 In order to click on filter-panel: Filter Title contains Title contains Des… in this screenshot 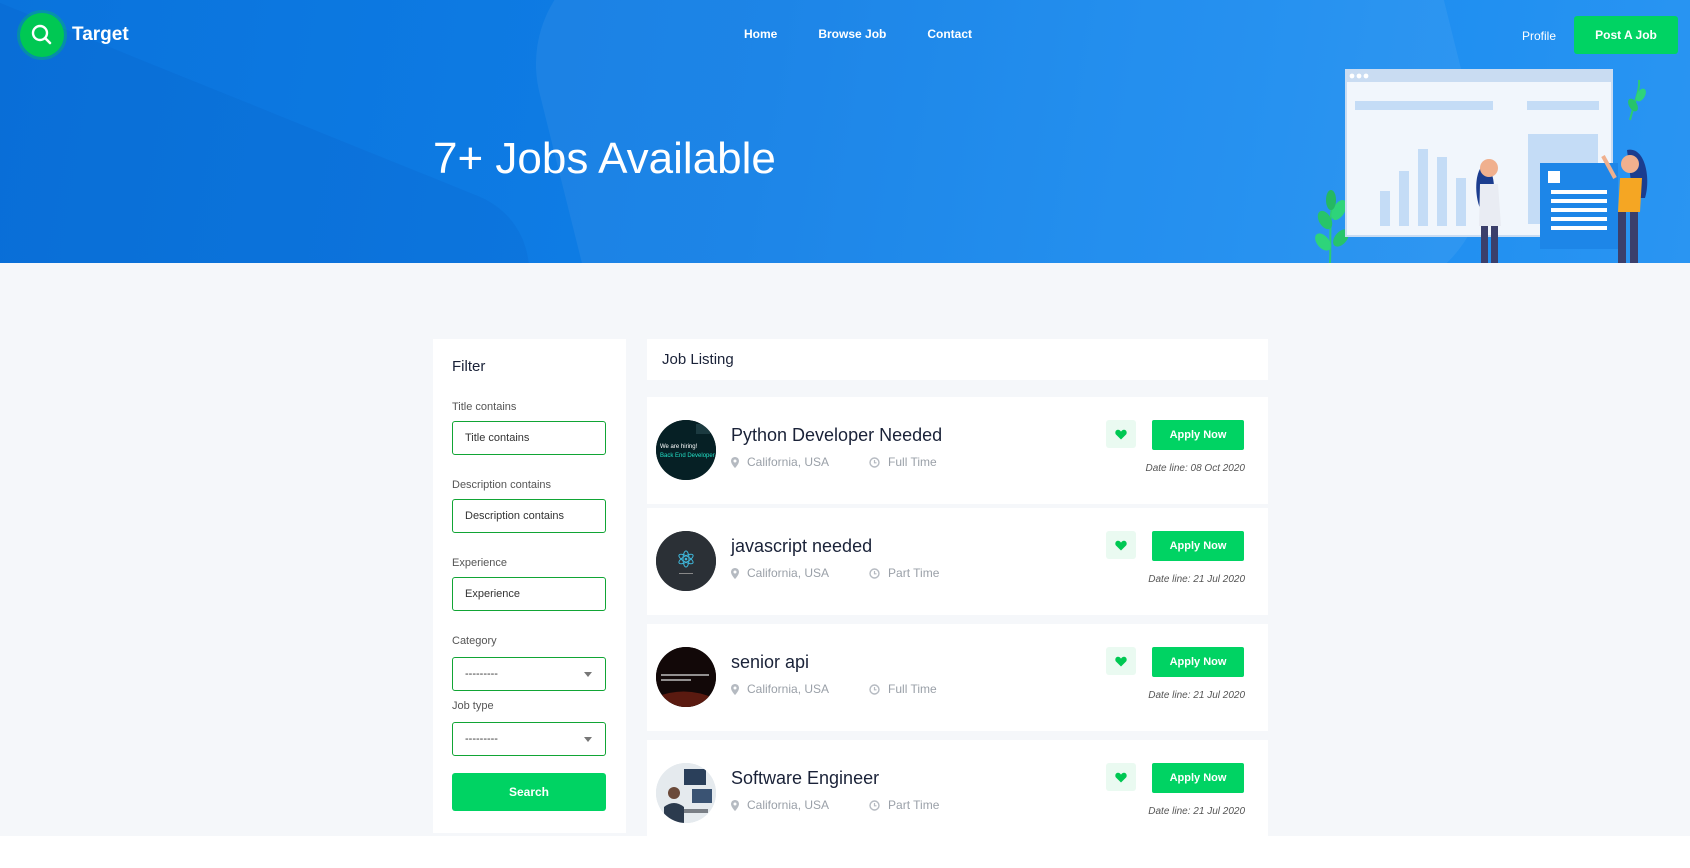, I will do `click(529, 586)`.